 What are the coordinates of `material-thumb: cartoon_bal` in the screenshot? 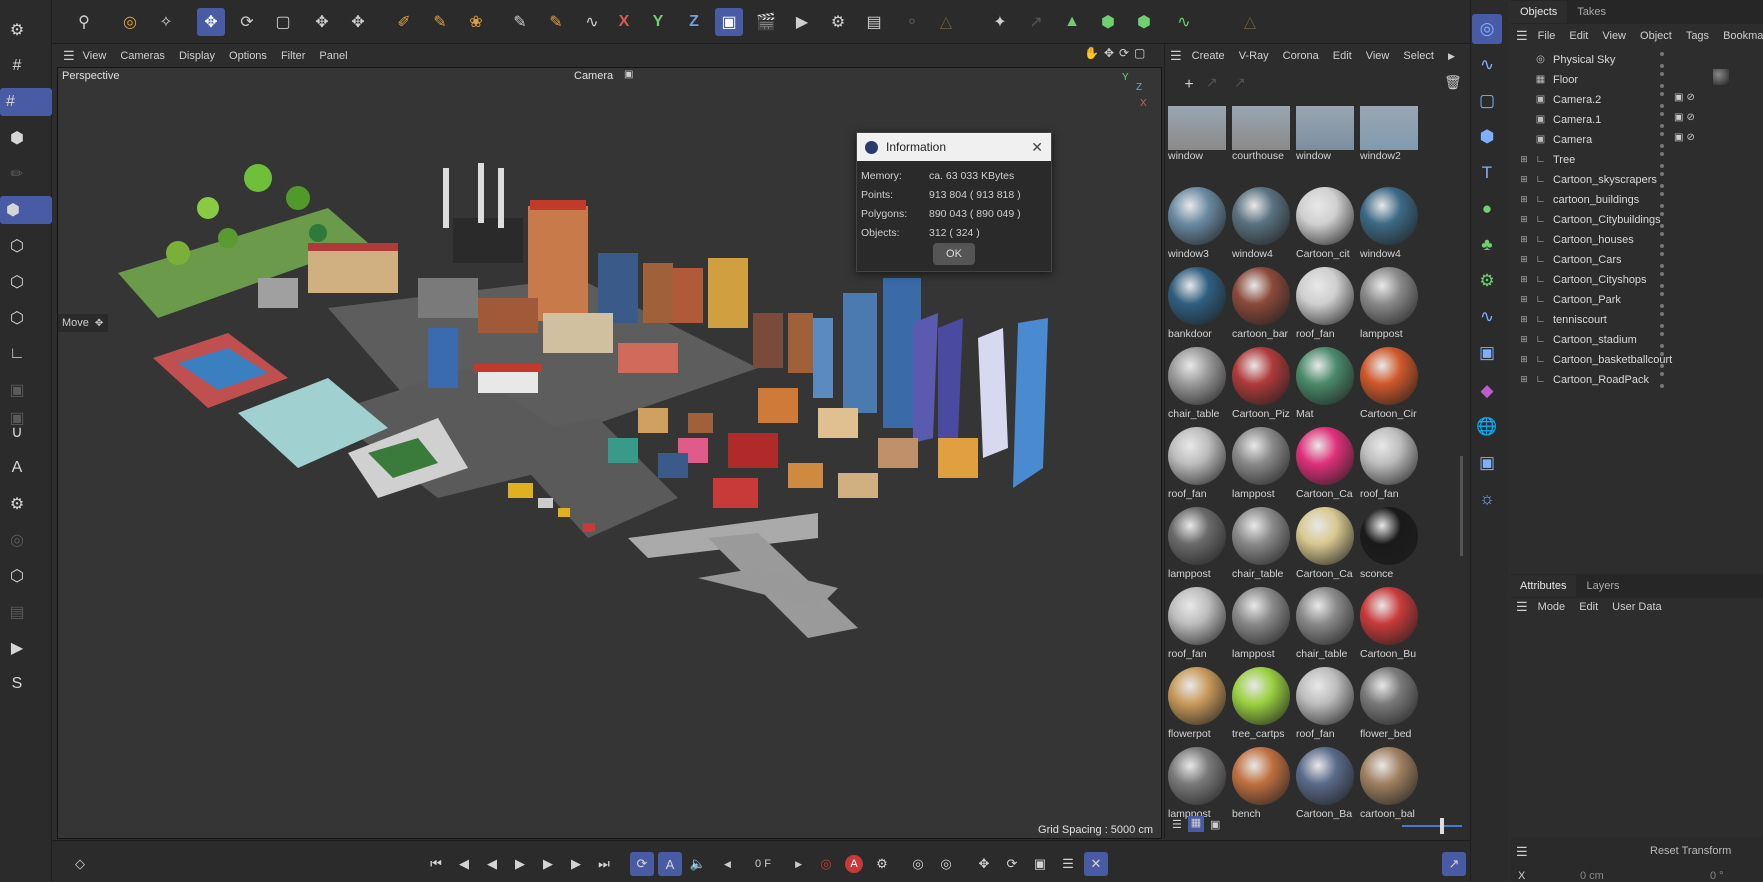 It's located at (1389, 785).